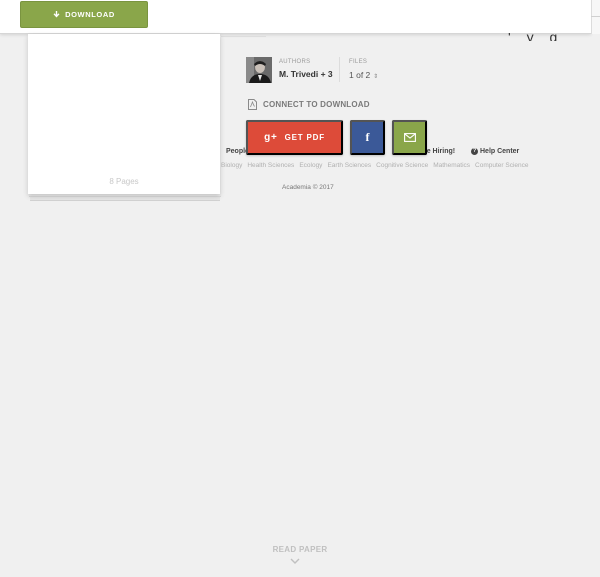  Describe the element at coordinates (451, 165) in the screenshot. I see `topic-link: Mathematics` at that location.